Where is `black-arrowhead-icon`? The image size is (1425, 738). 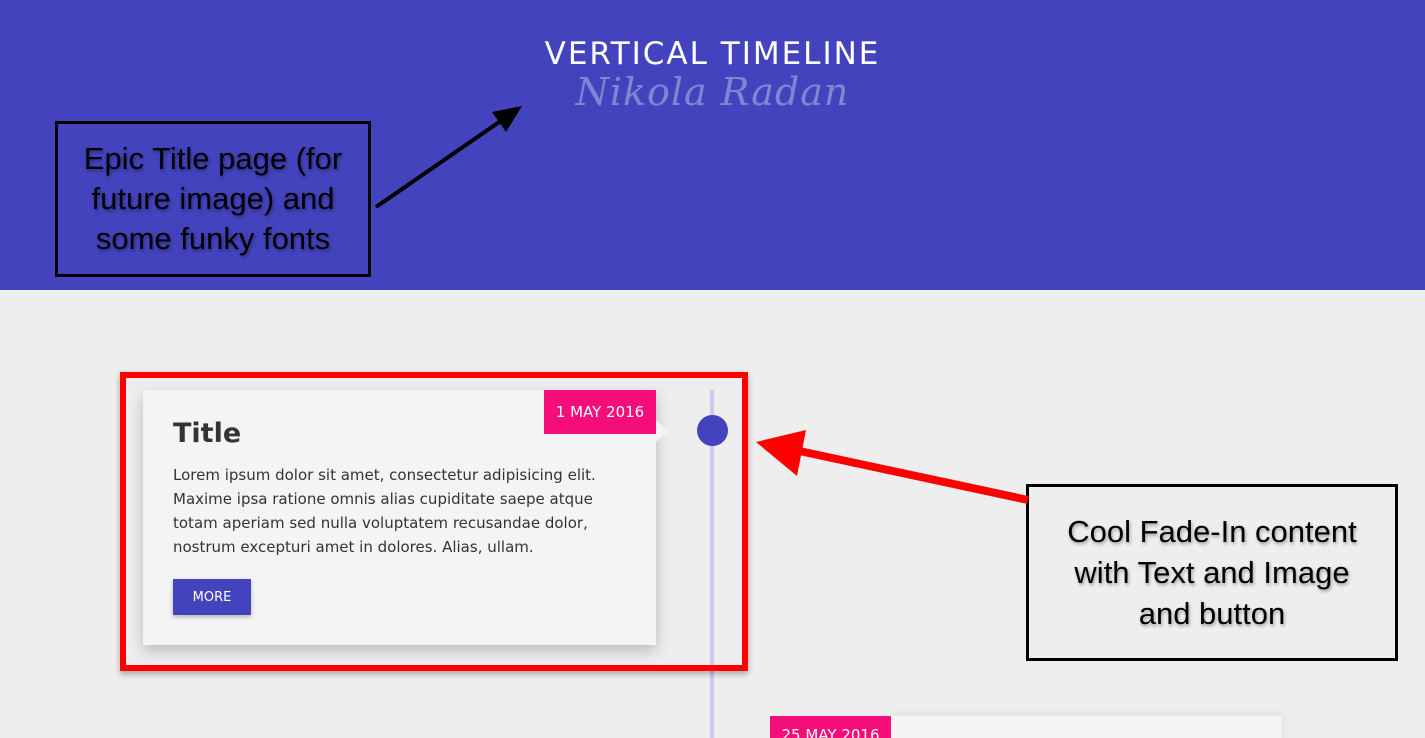
black-arrowhead-icon is located at coordinates (507, 119).